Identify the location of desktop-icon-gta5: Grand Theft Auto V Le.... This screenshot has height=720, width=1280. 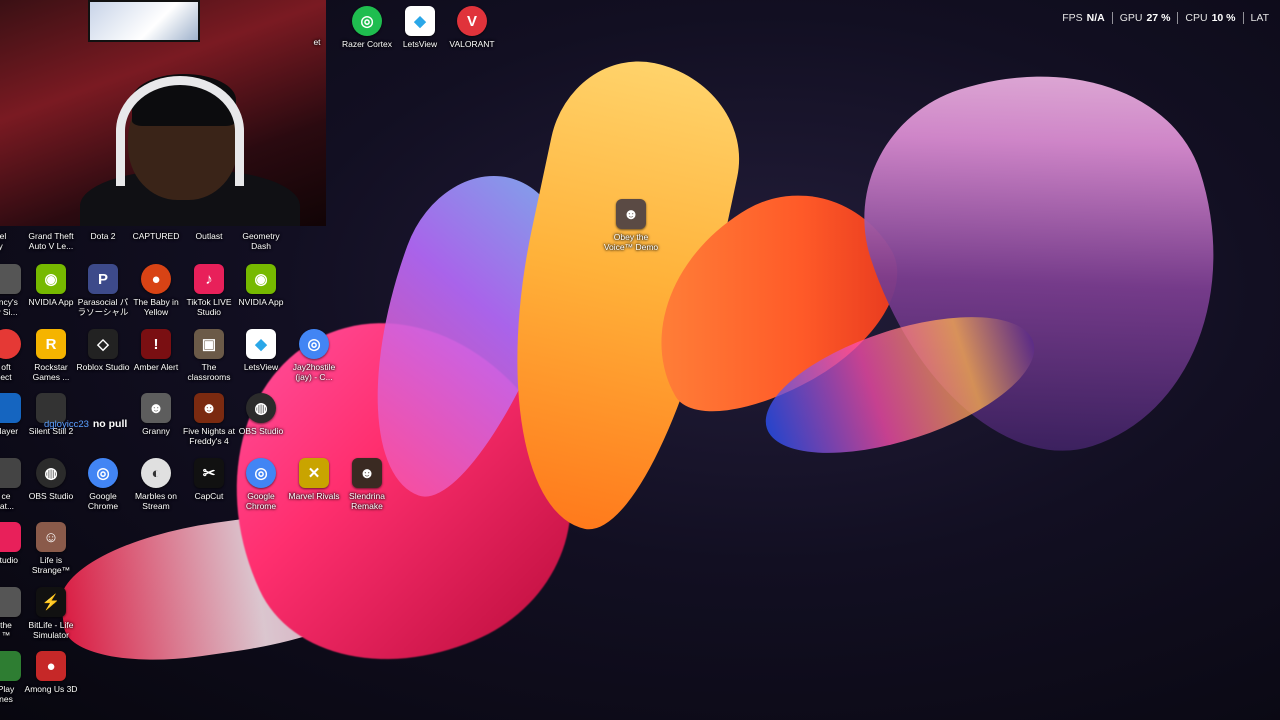
(51, 241).